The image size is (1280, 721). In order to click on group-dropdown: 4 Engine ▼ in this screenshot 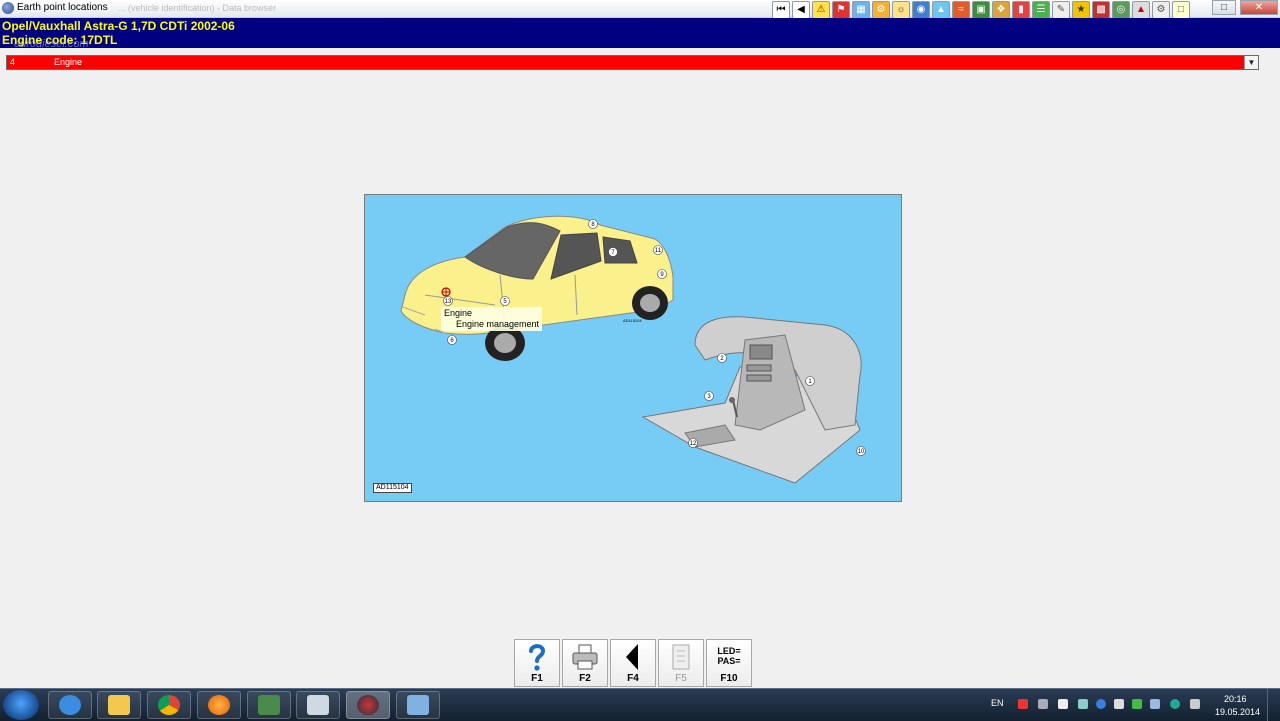, I will do `click(632, 62)`.